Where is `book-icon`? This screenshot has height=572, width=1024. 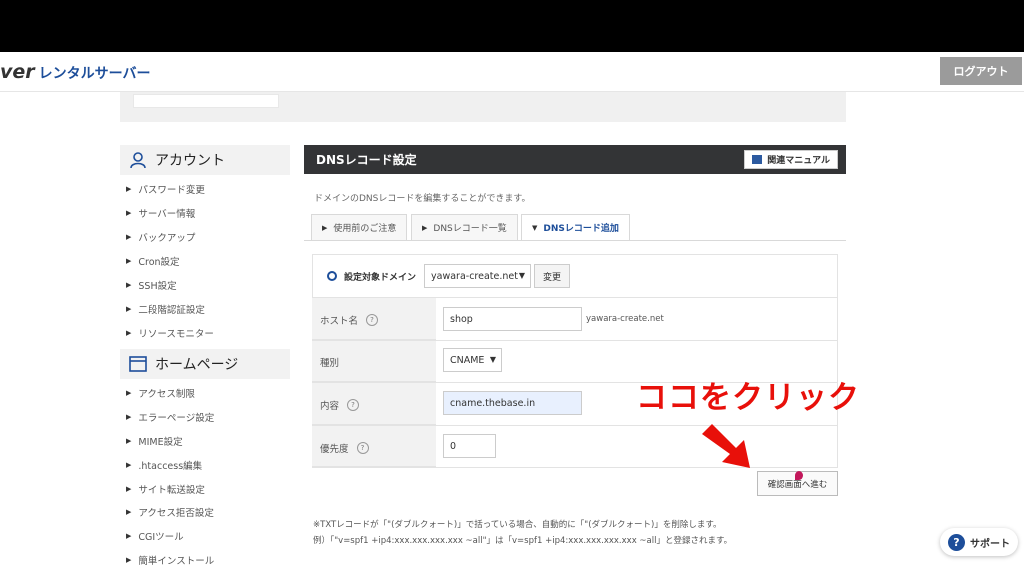
book-icon is located at coordinates (757, 159).